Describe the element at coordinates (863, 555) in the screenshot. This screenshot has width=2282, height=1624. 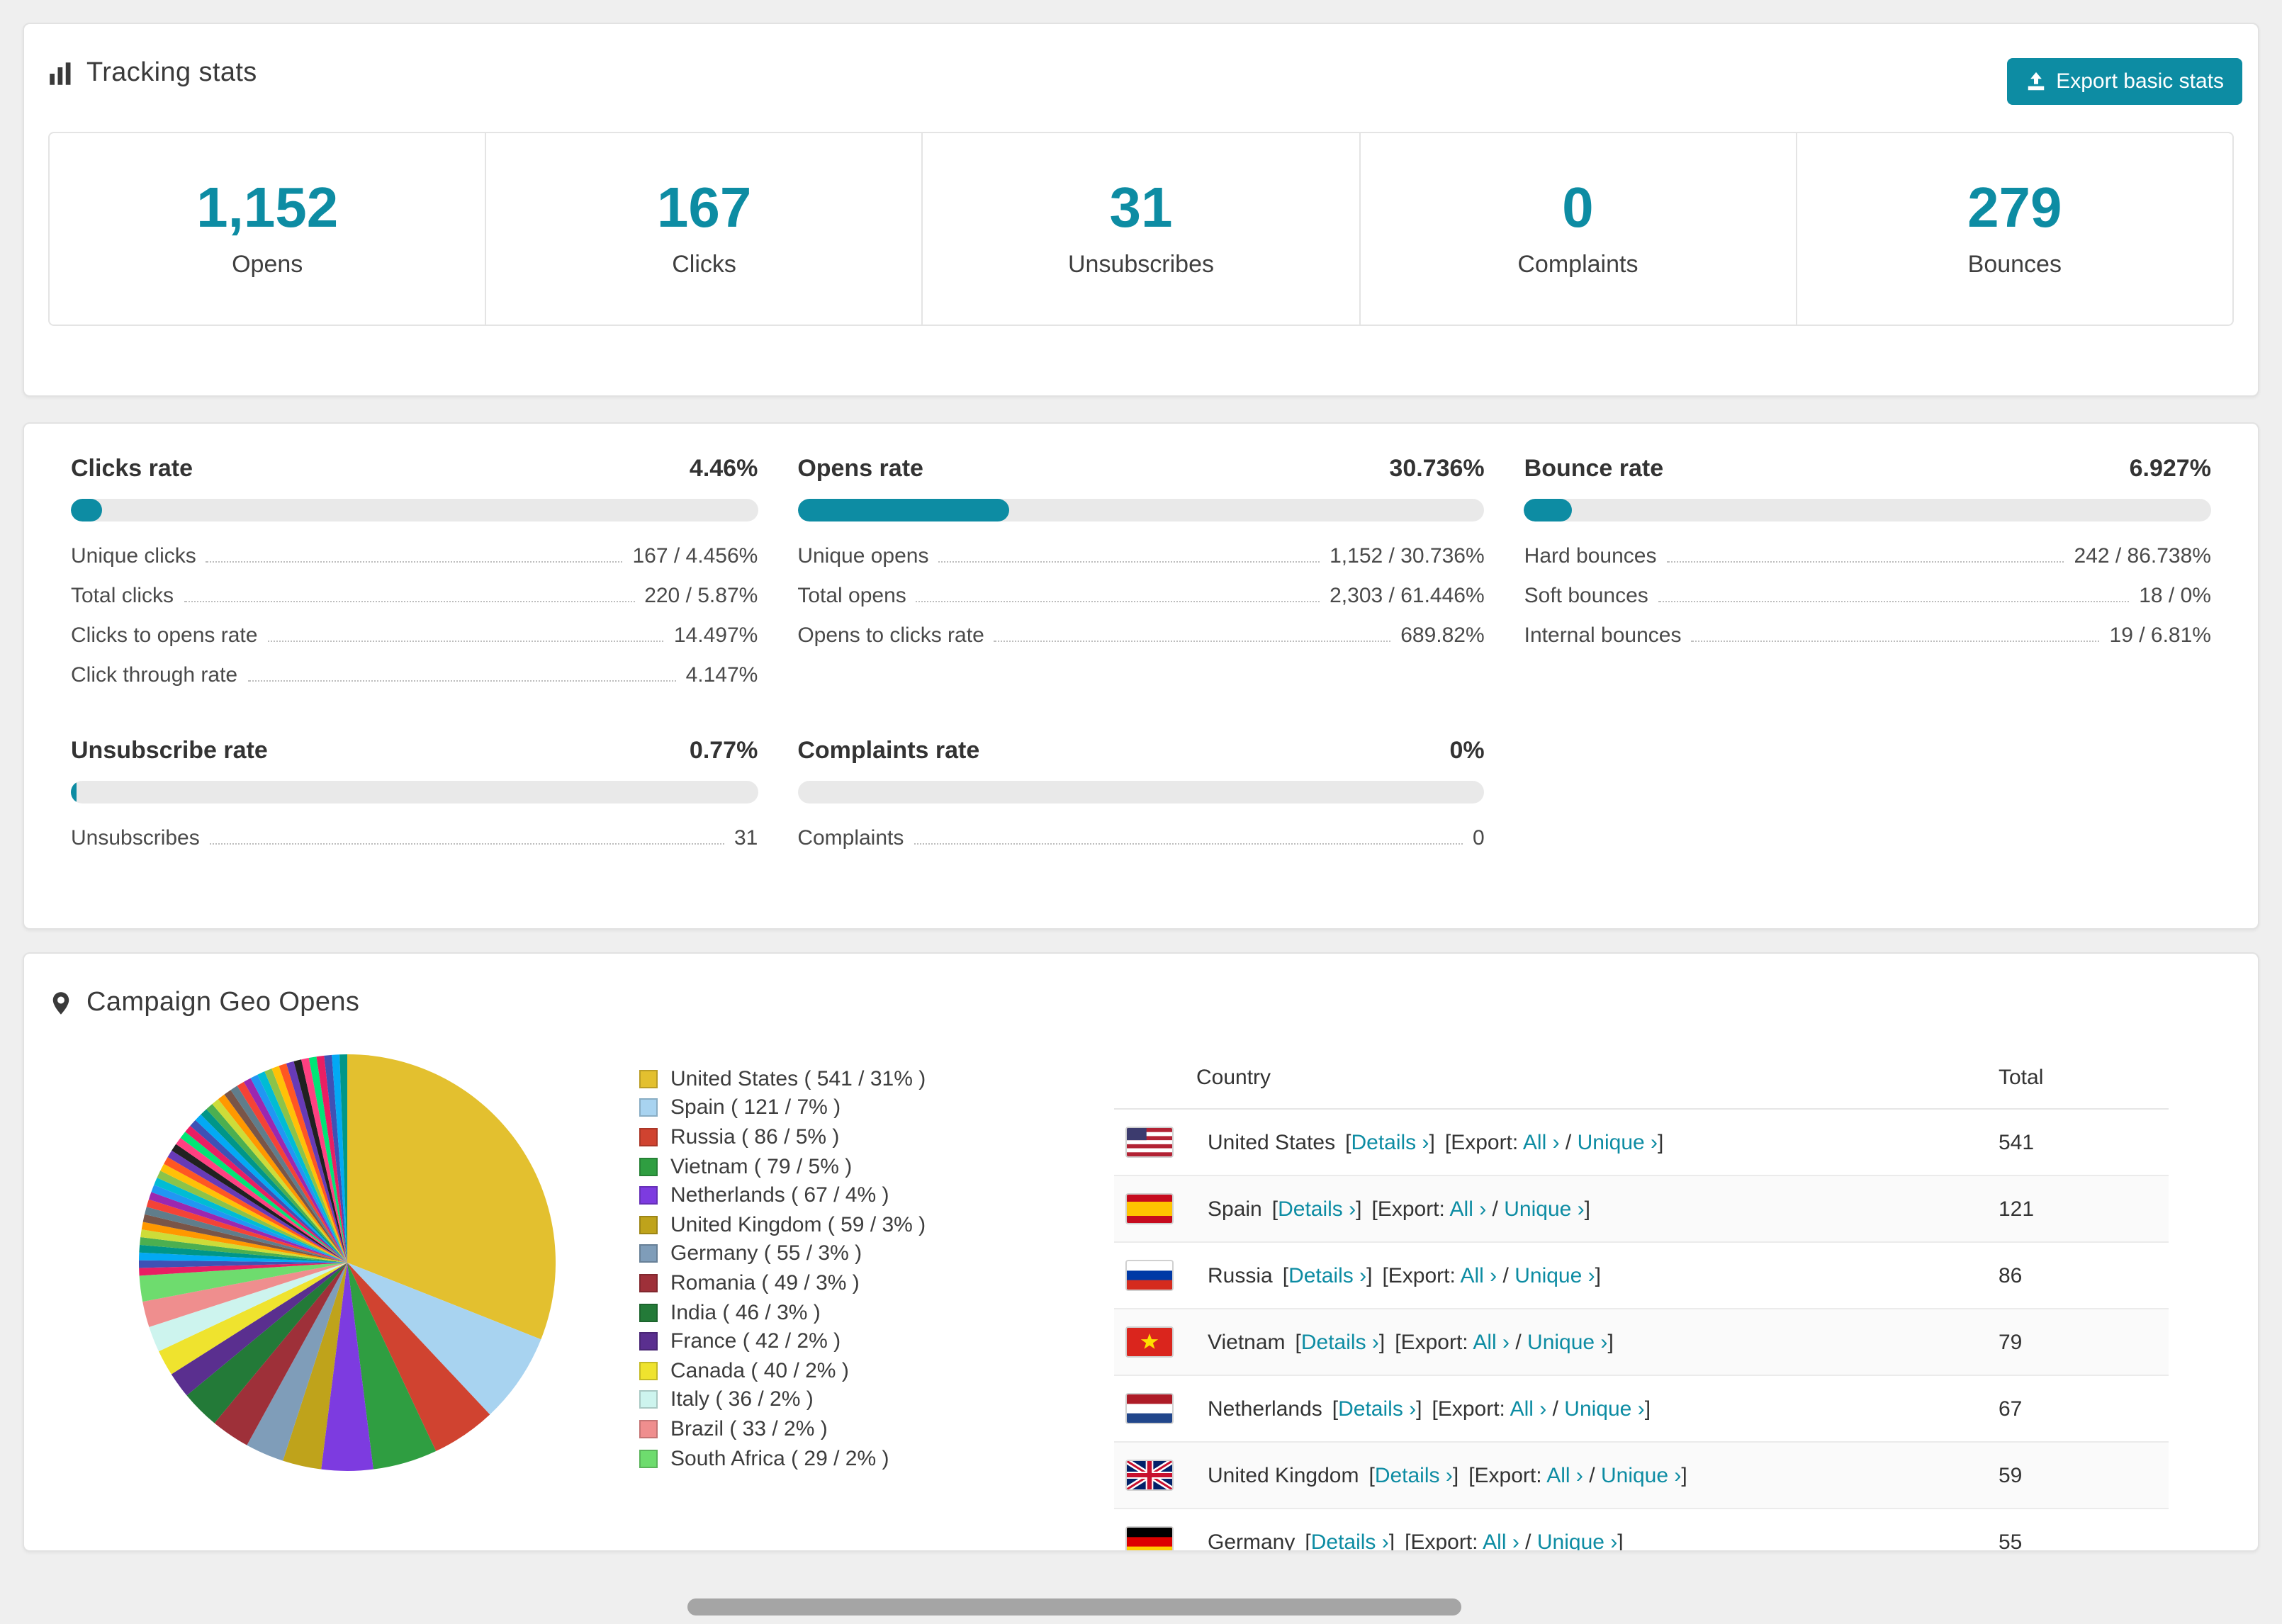
I see `metric-label: Unique opens` at that location.